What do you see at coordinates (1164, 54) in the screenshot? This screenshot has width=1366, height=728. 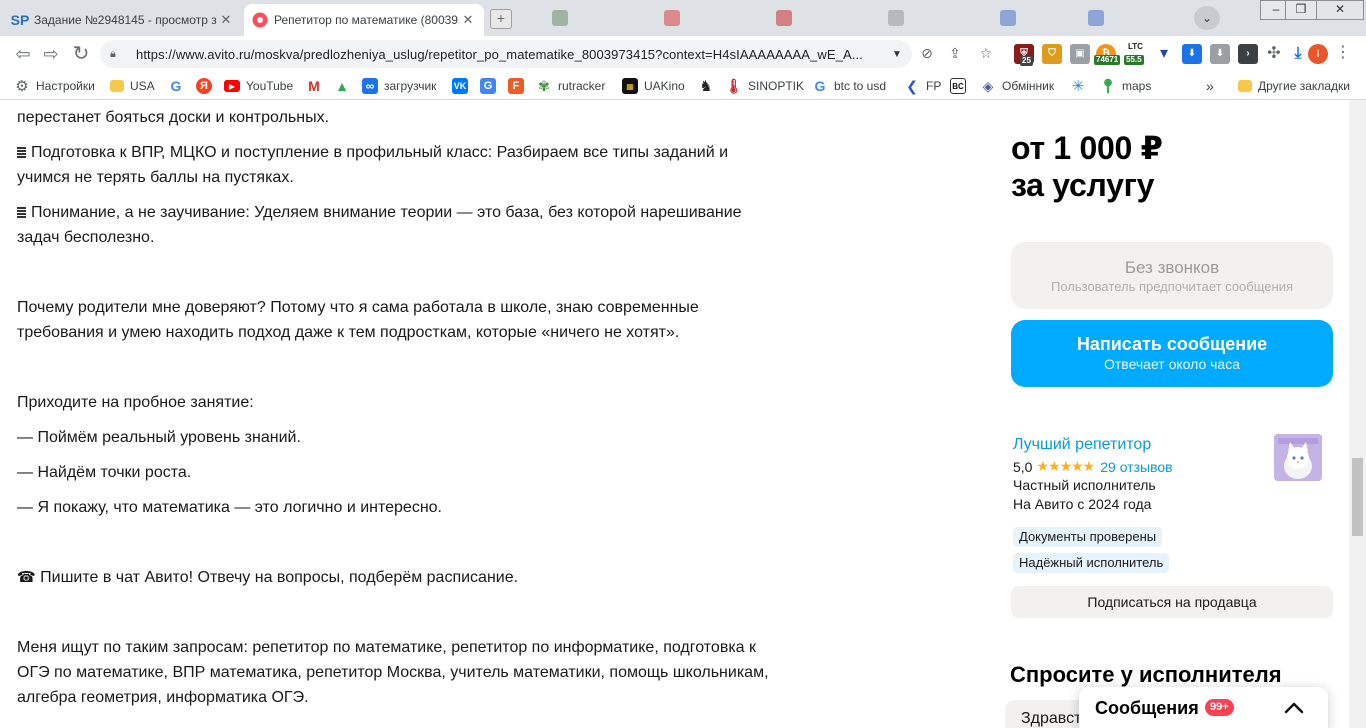 I see `extension-v-icon: ▾` at bounding box center [1164, 54].